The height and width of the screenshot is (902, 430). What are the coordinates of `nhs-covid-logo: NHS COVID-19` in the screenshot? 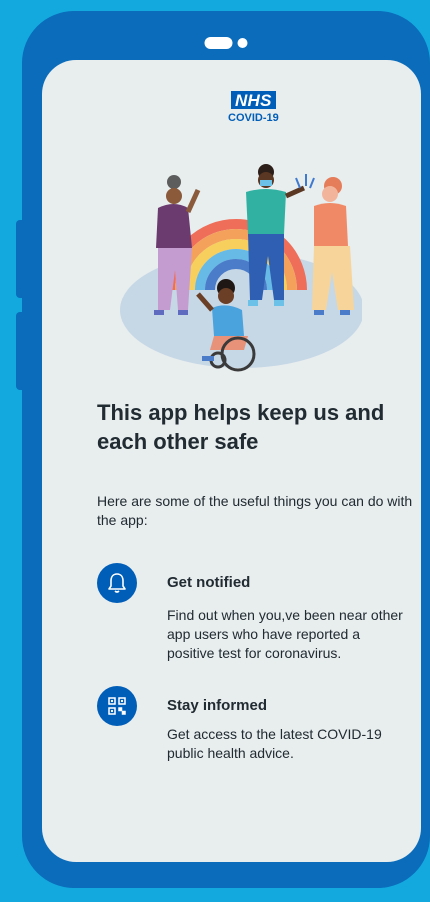 It's located at (253, 107).